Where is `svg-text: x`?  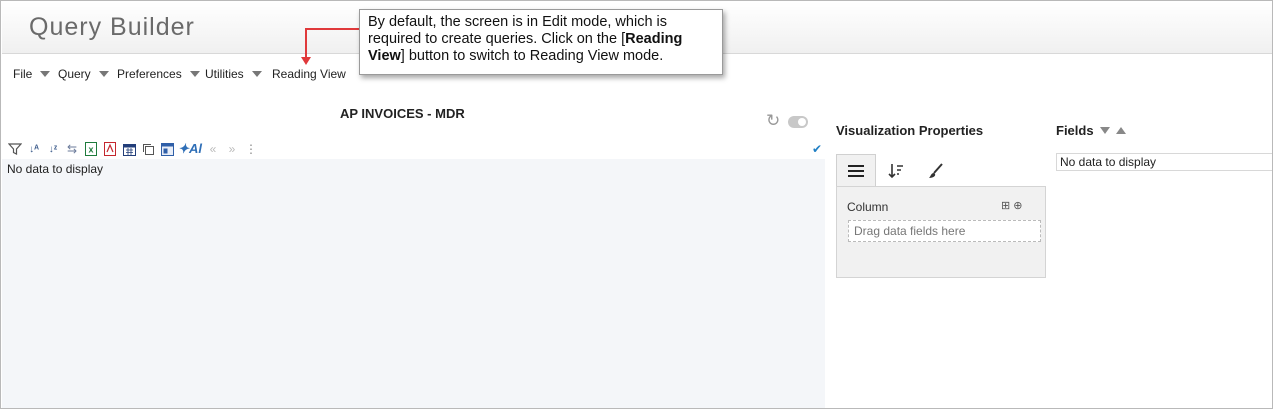 svg-text: x is located at coordinates (90, 150).